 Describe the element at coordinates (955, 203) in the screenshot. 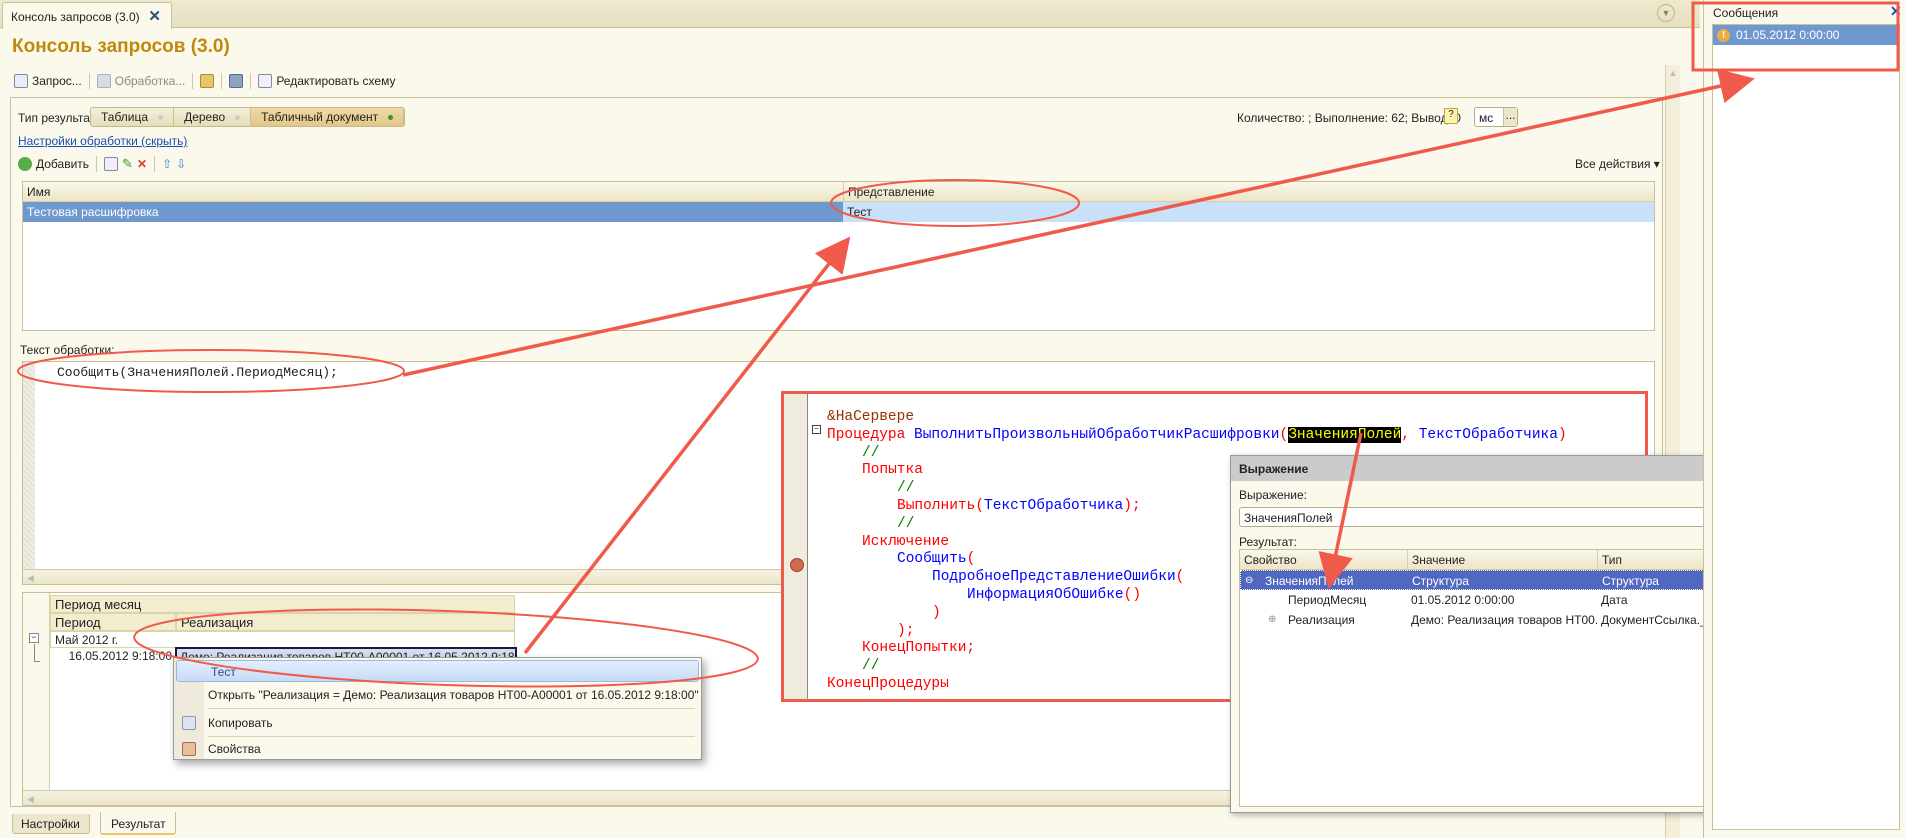

I see `annotation-ellipse-presentation` at that location.